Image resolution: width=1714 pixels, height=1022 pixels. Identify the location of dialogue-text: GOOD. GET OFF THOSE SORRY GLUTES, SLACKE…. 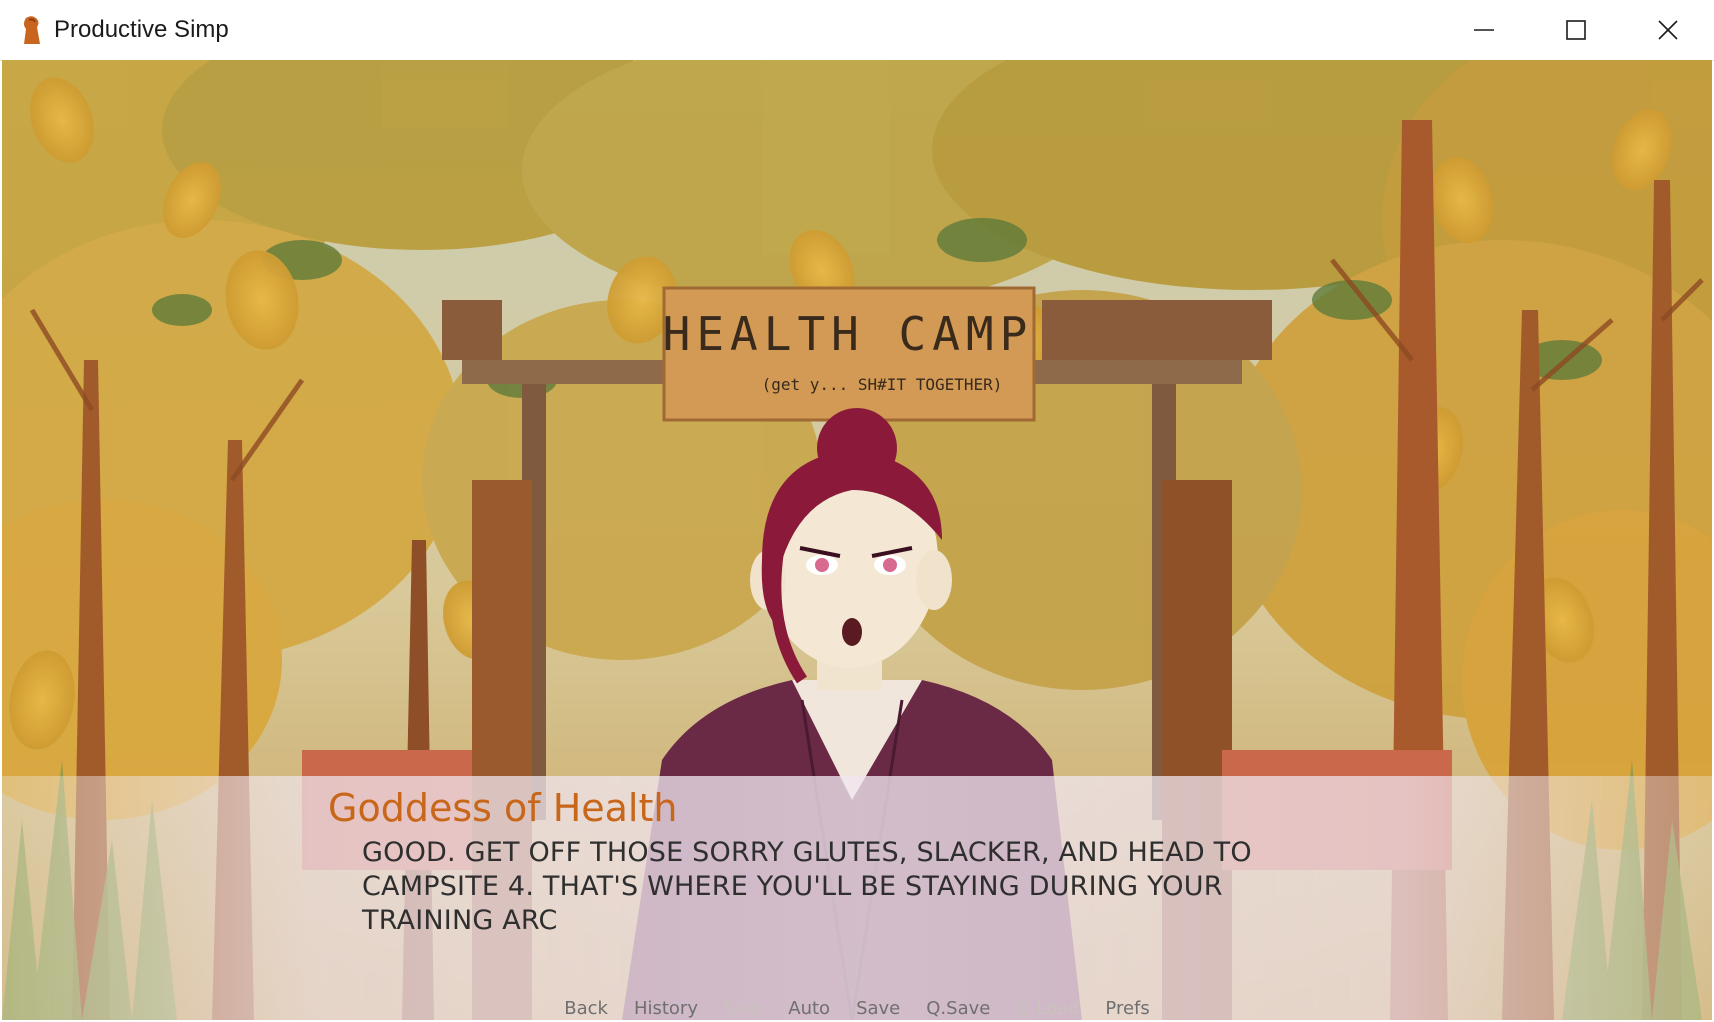
(807, 886).